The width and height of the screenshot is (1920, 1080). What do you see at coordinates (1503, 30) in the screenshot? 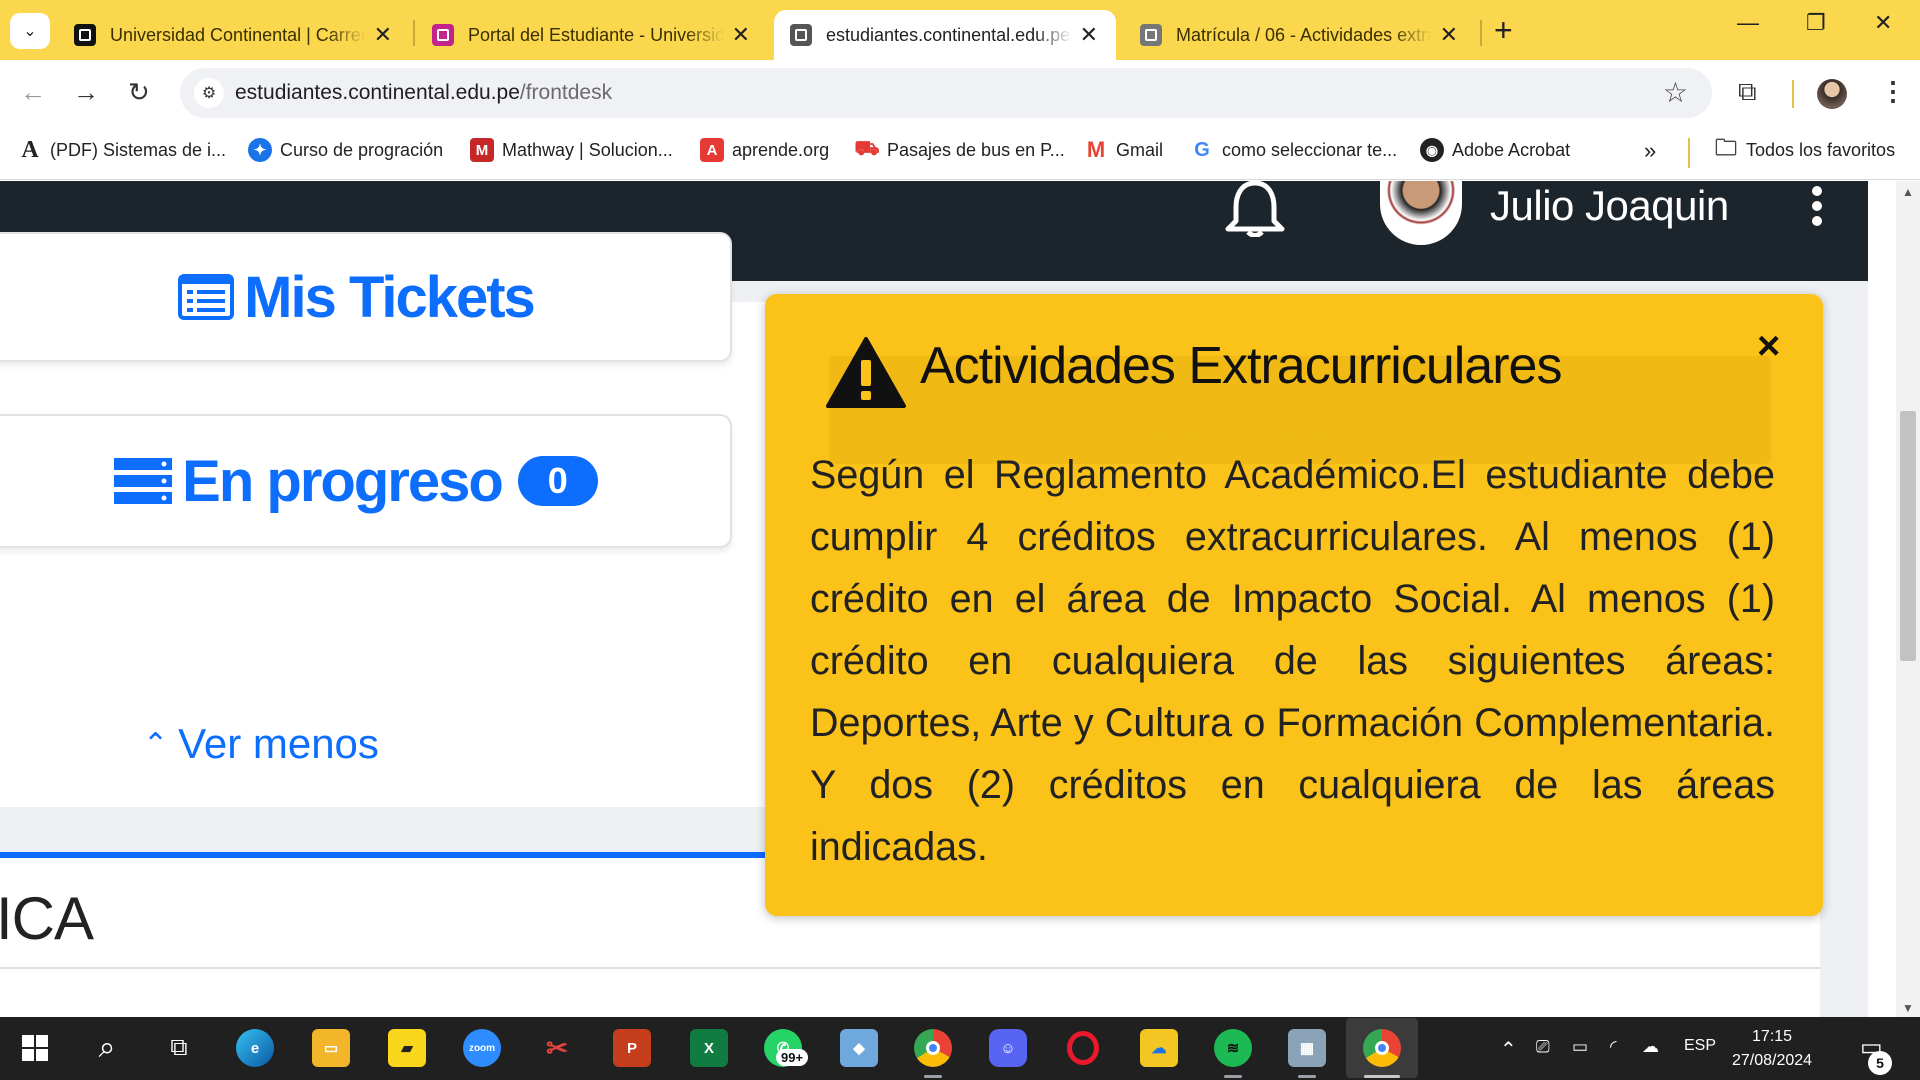
I see `new-tab-plus-icon: +` at bounding box center [1503, 30].